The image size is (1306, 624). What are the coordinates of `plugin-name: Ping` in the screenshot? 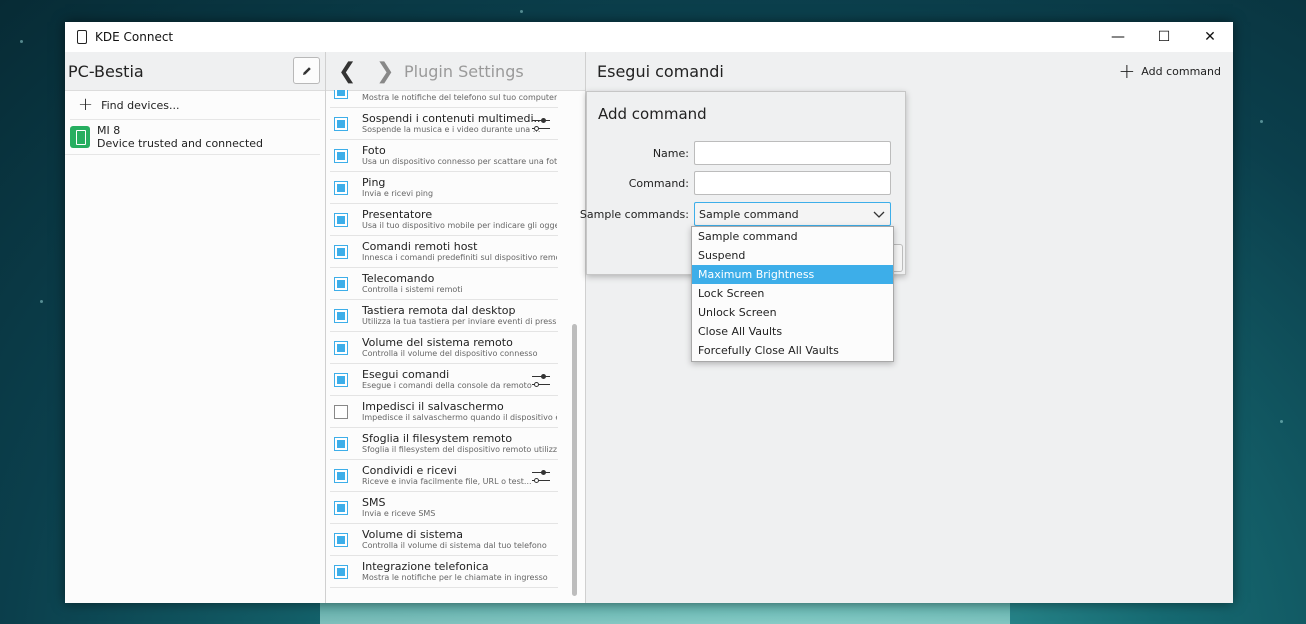 It's located at (374, 182).